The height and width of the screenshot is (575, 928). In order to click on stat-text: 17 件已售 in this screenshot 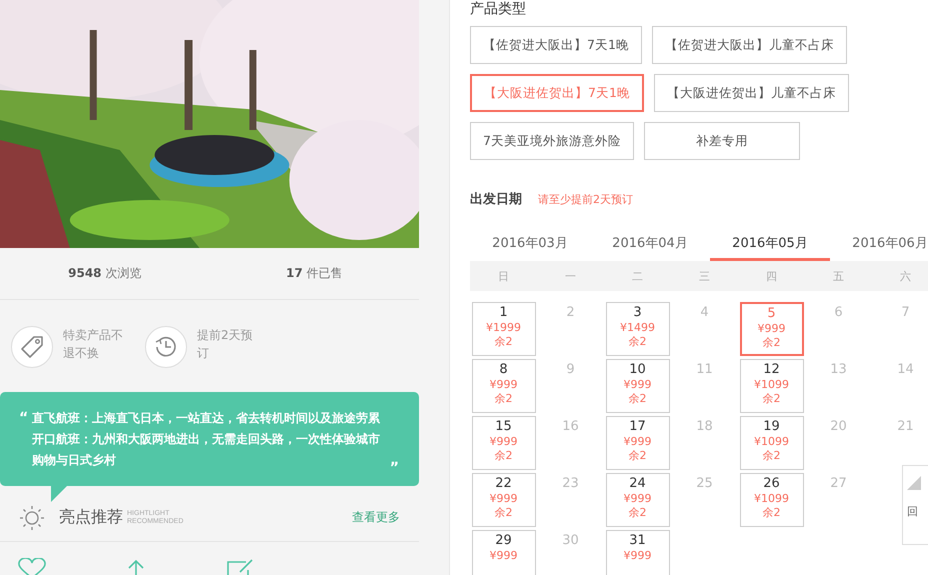, I will do `click(314, 273)`.